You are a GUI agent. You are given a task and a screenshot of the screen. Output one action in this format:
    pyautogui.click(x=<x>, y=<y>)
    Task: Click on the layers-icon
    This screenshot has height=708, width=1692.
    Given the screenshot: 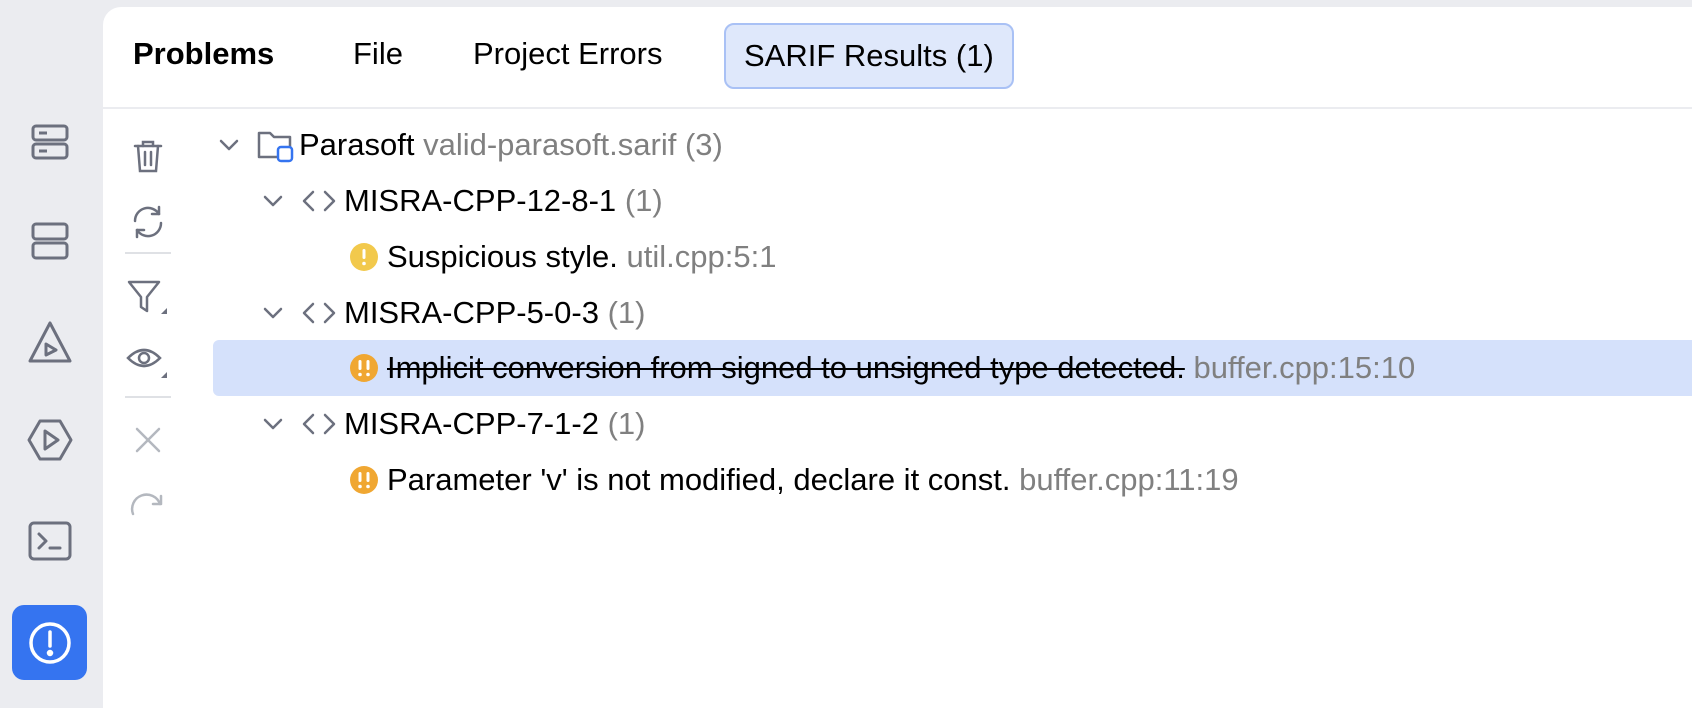 What is the action you would take?
    pyautogui.click(x=49, y=240)
    